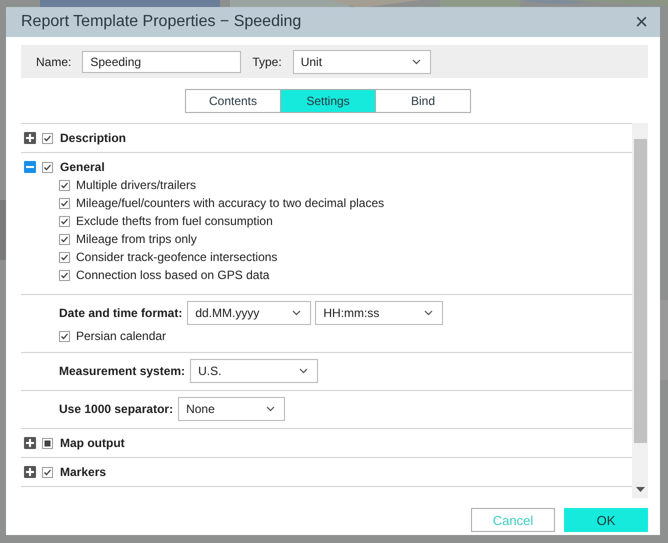  What do you see at coordinates (640, 489) in the screenshot?
I see `scroll-down-icon` at bounding box center [640, 489].